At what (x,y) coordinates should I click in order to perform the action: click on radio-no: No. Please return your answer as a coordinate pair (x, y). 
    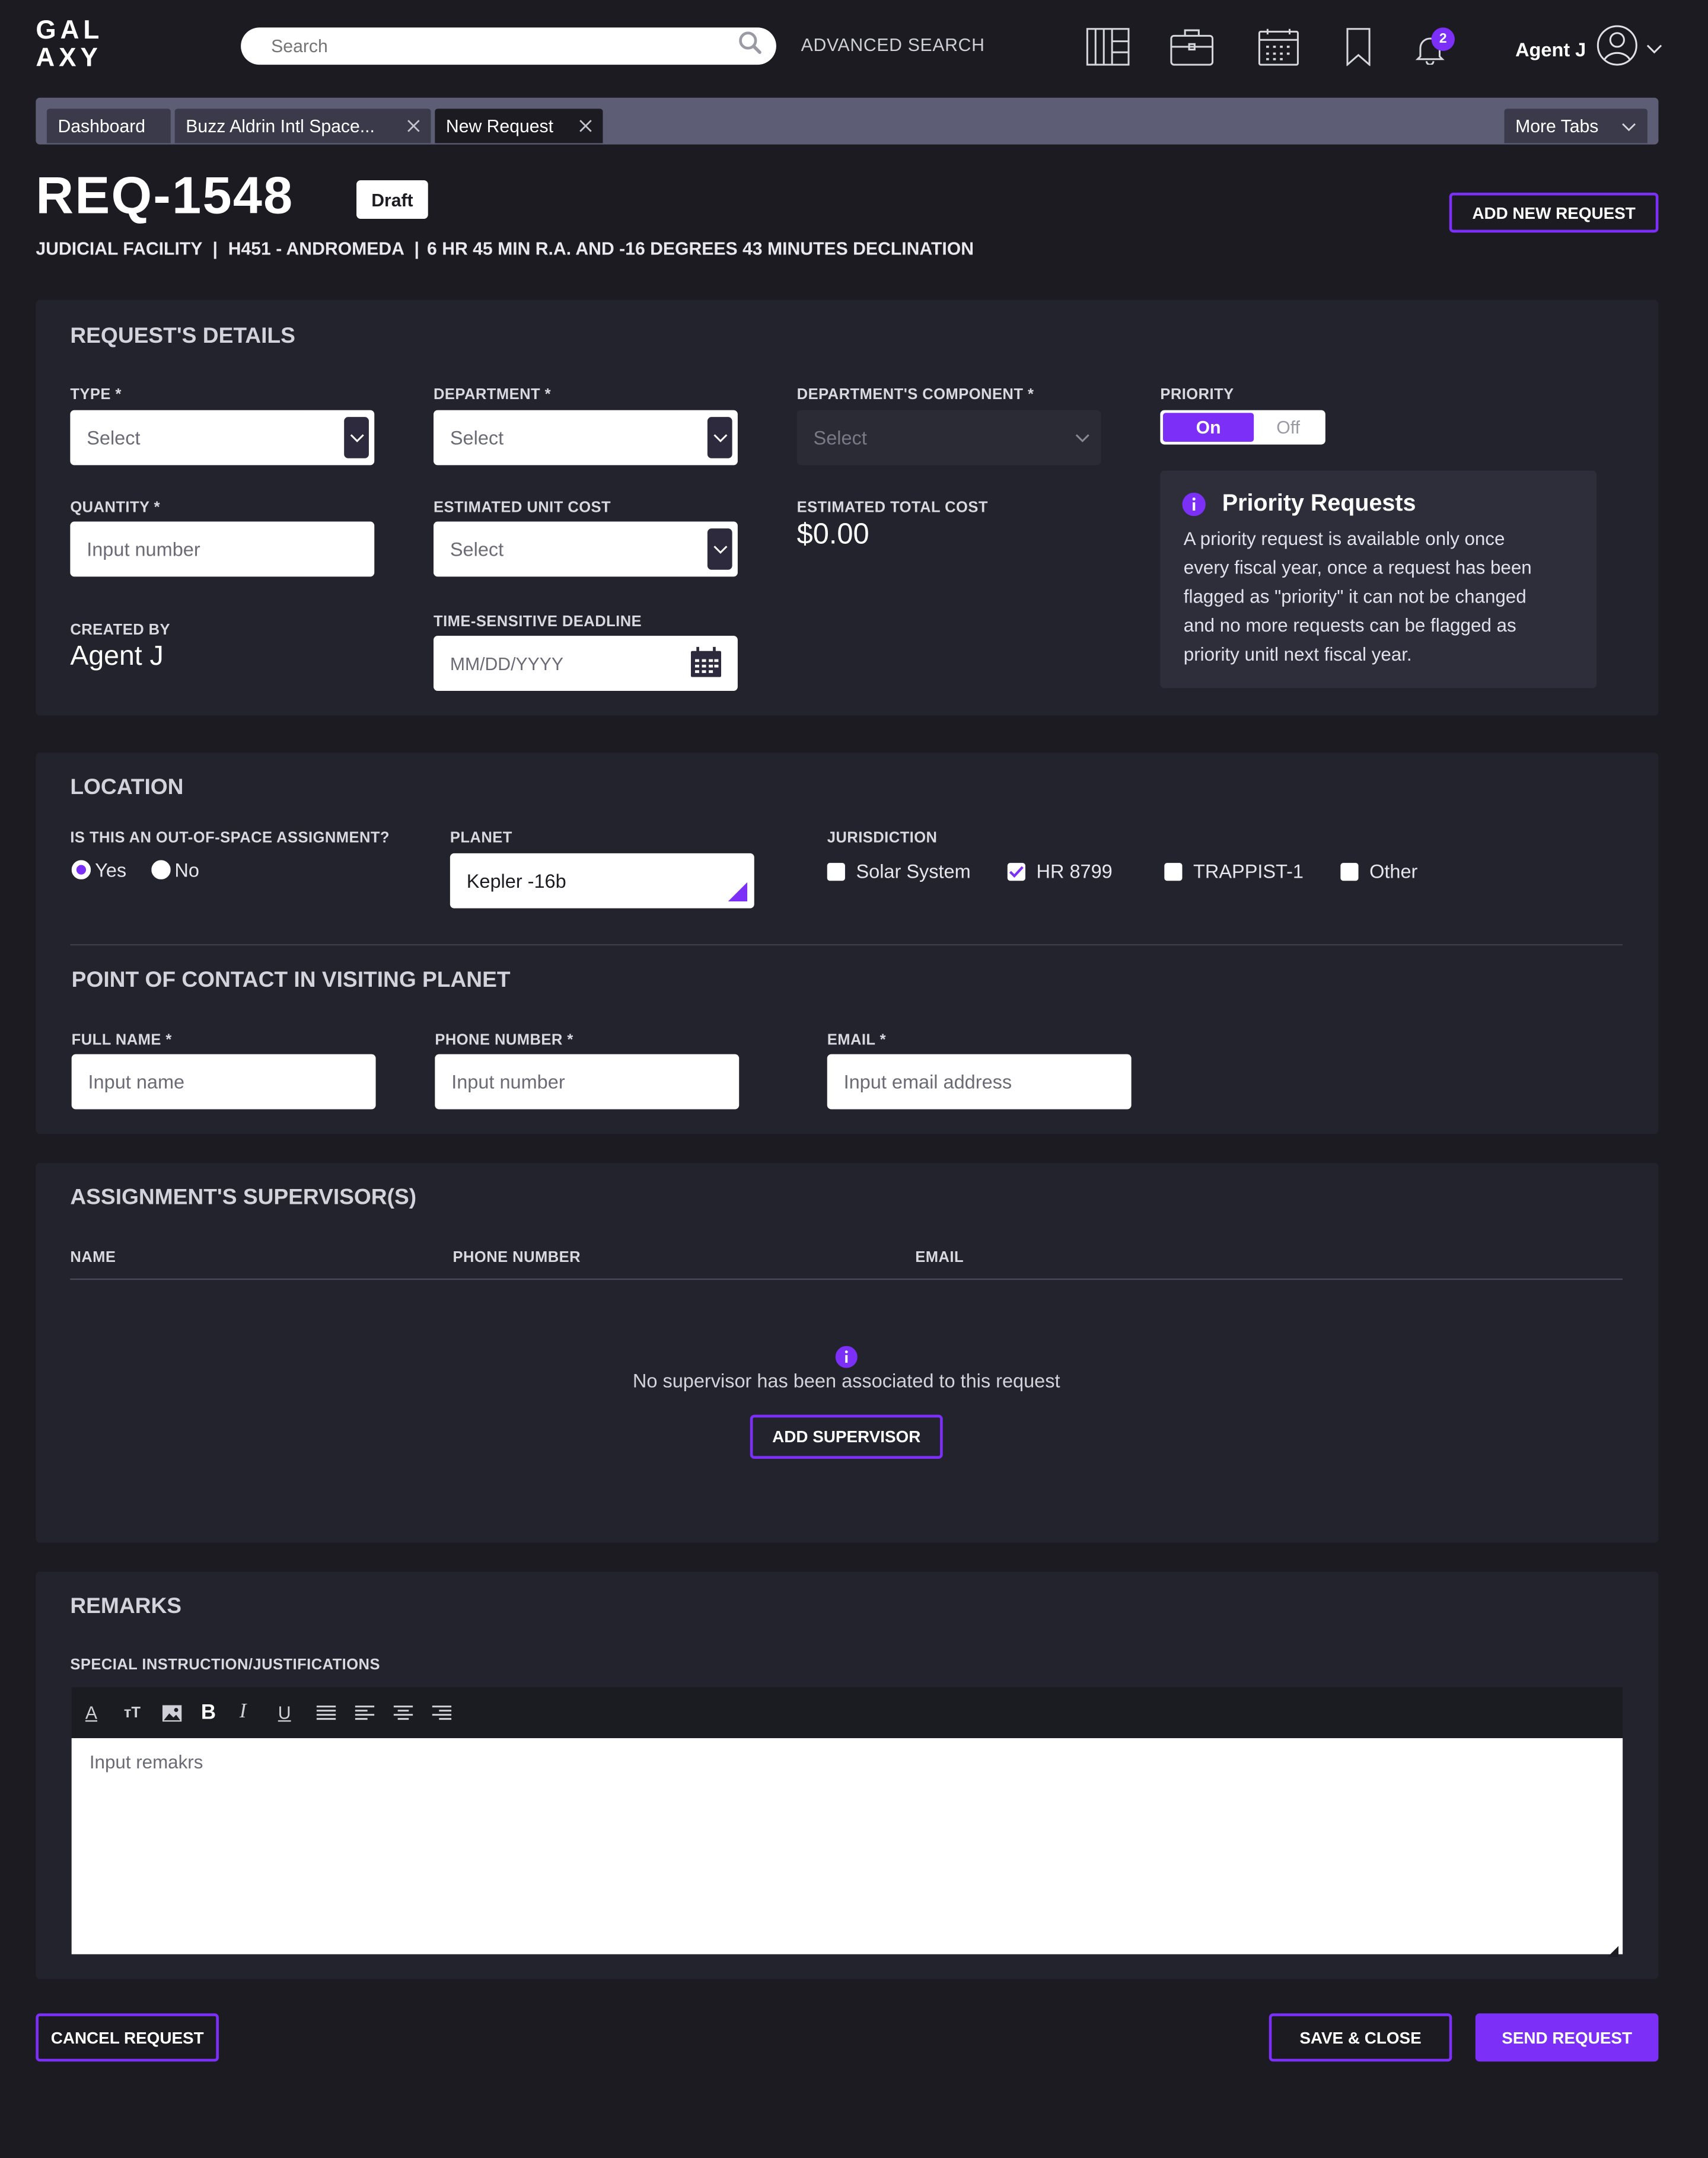
    Looking at the image, I should click on (175, 870).